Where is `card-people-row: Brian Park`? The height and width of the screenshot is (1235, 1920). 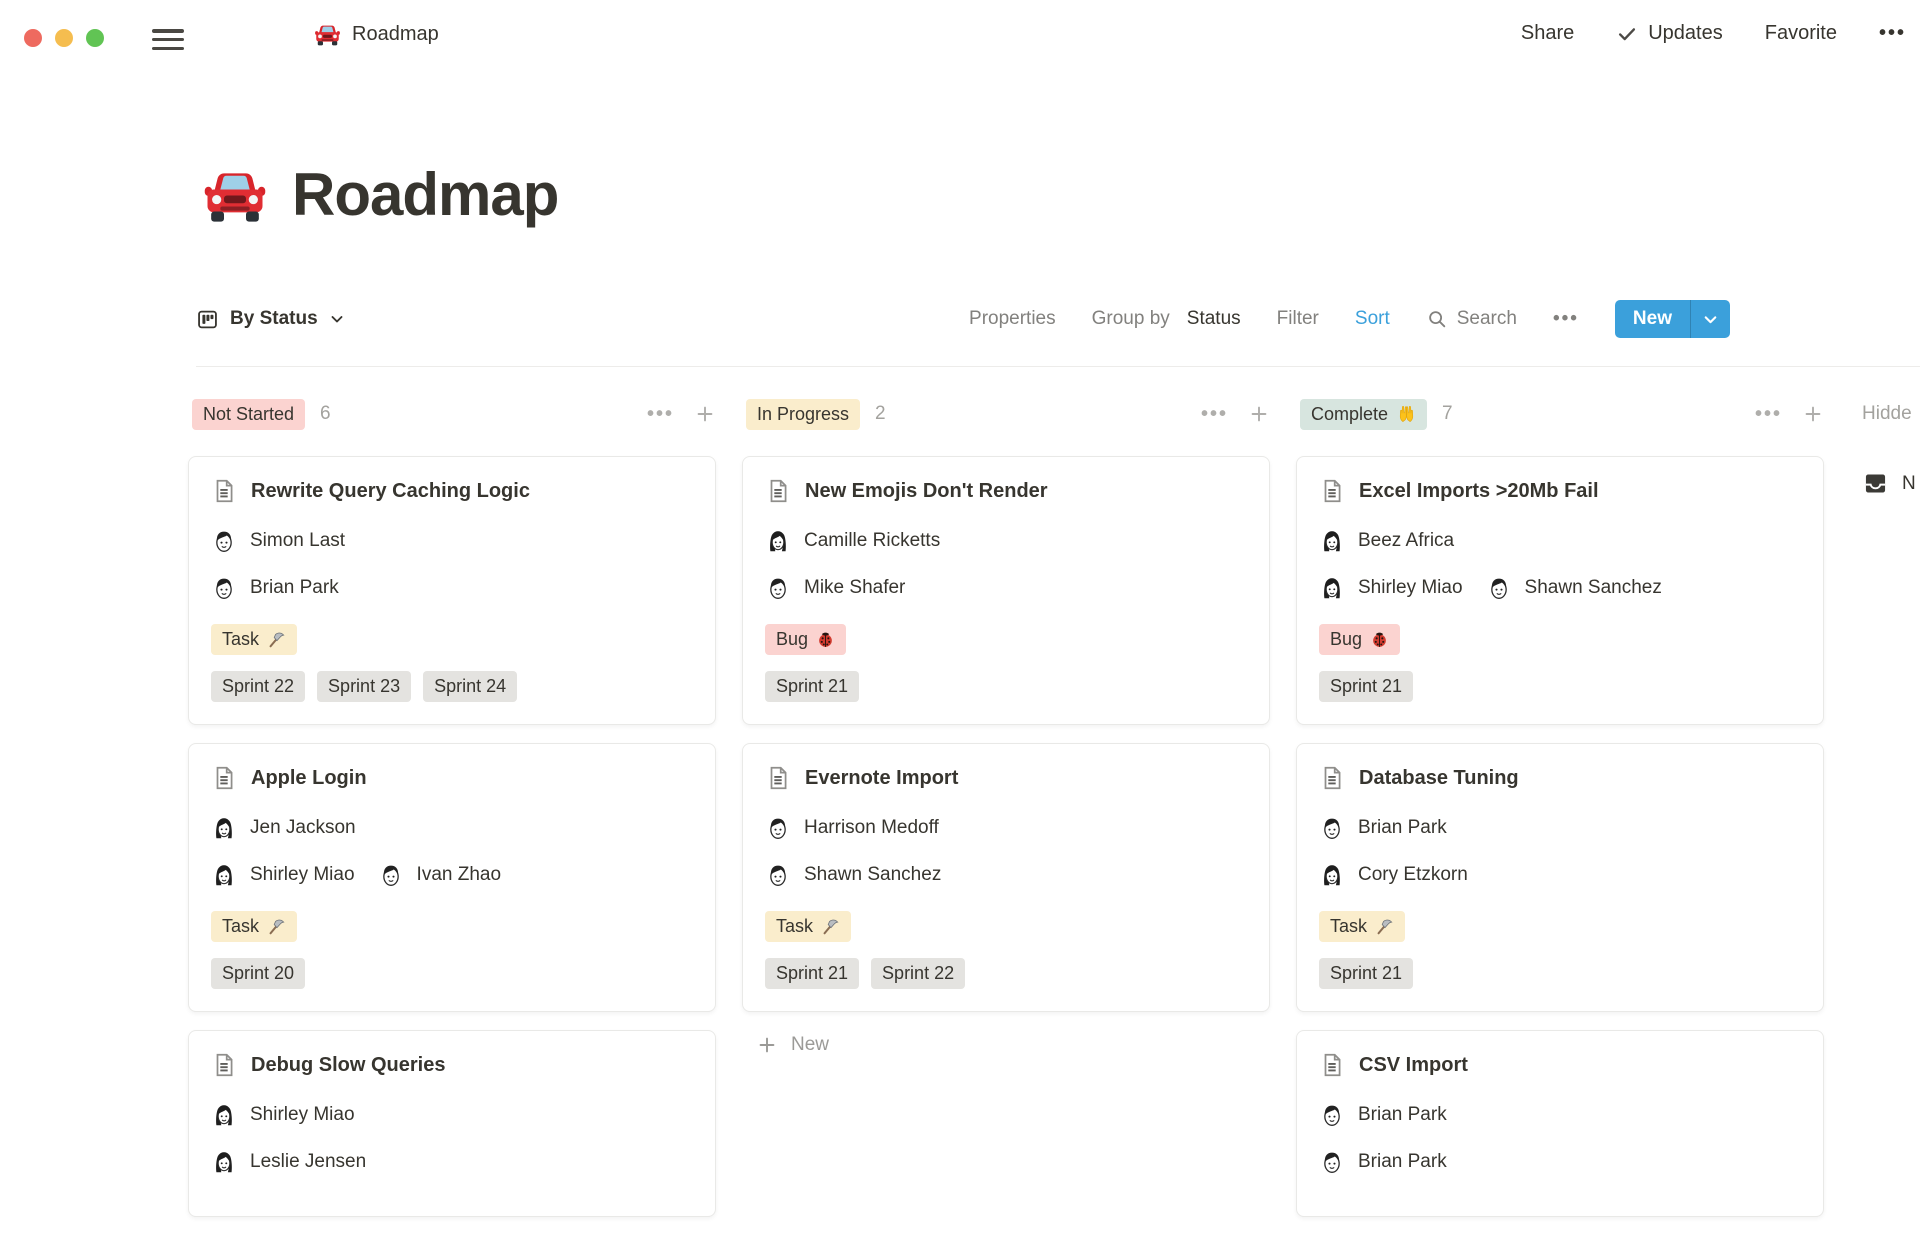
card-people-row: Brian Park is located at coordinates (452, 588).